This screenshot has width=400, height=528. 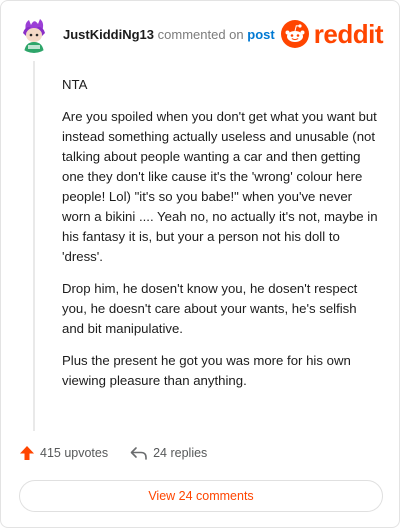 I want to click on comment-actions: 415 upvotes 24 replies, so click(x=124, y=453).